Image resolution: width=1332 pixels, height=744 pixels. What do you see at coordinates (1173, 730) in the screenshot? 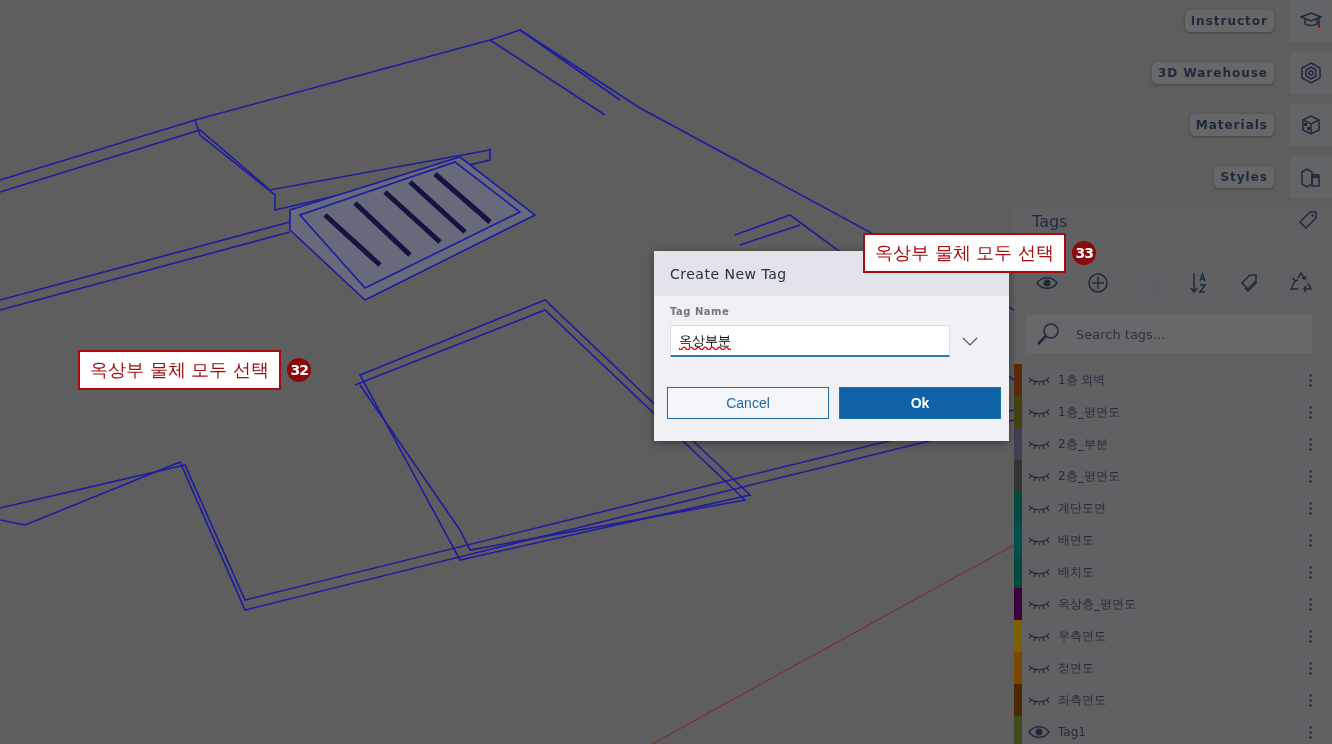
I see `tag-row: Tag1` at bounding box center [1173, 730].